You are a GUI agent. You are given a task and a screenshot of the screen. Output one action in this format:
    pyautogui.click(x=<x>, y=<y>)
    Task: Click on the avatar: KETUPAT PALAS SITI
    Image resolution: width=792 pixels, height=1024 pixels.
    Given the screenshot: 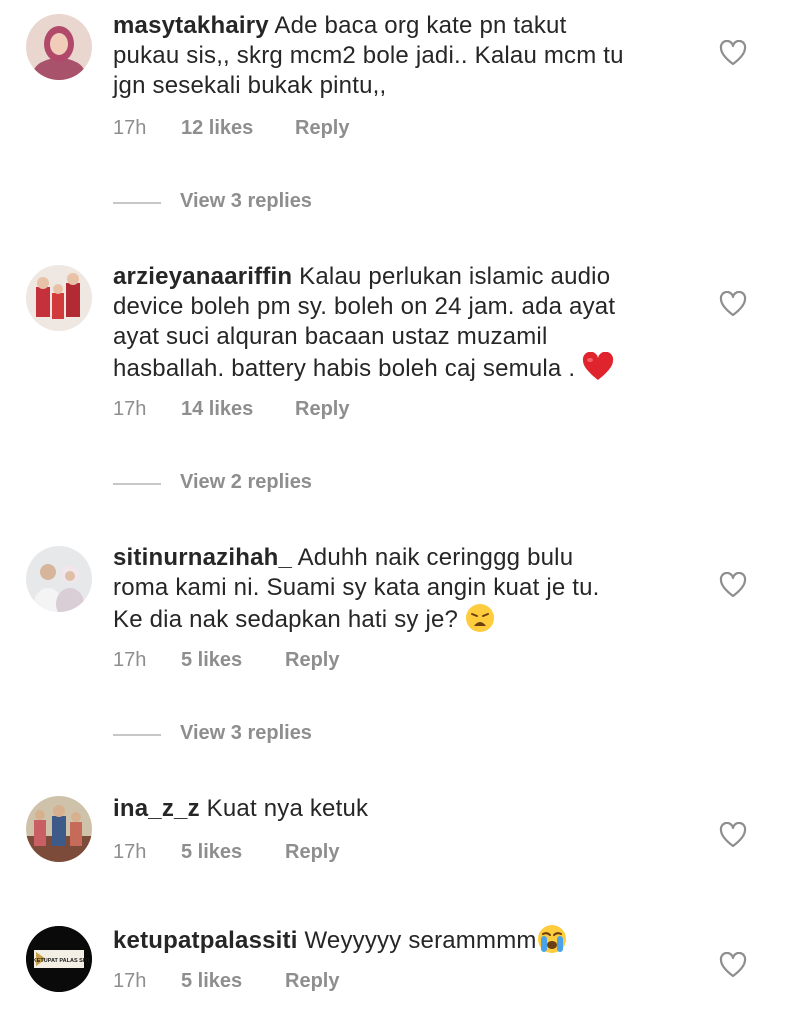 What is the action you would take?
    pyautogui.click(x=59, y=959)
    